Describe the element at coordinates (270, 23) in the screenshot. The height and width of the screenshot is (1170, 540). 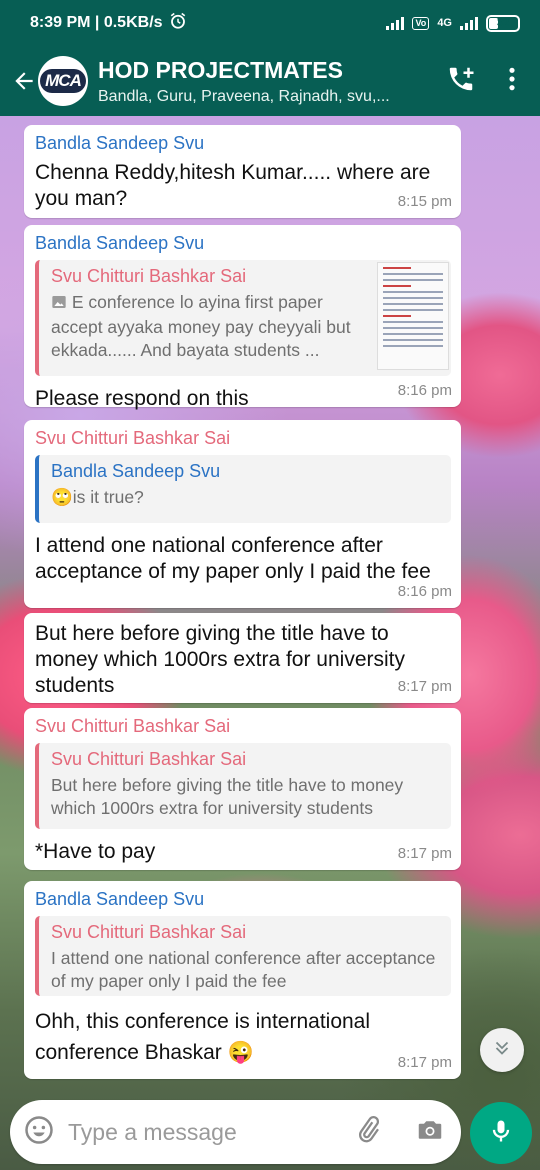
I see `status-bar: 8:39 PM | 0.5KB/s Vo 4G 32` at that location.